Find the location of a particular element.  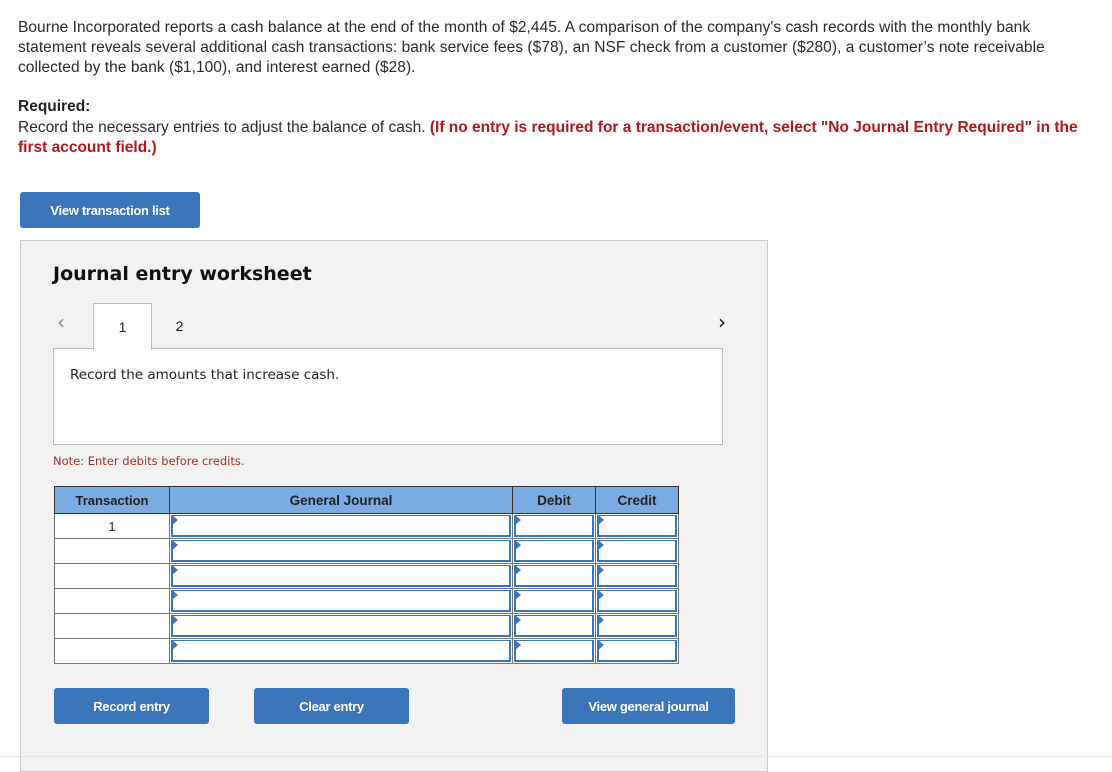

header-credit: Credit is located at coordinates (637, 500).